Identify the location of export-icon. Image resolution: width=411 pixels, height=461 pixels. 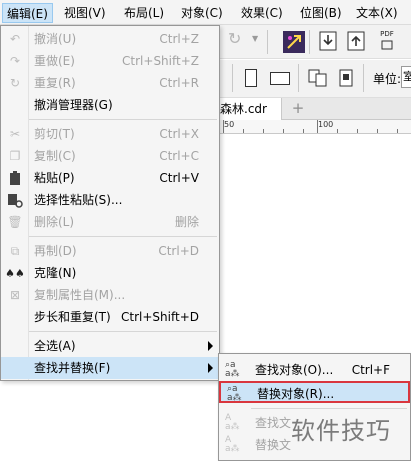
(356, 41).